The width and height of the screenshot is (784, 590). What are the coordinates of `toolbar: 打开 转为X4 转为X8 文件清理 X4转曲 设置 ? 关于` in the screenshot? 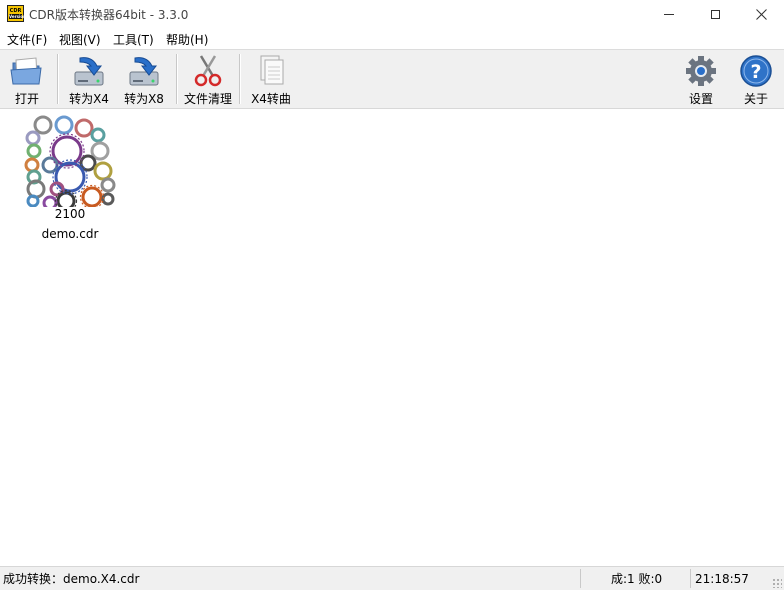 It's located at (392, 79).